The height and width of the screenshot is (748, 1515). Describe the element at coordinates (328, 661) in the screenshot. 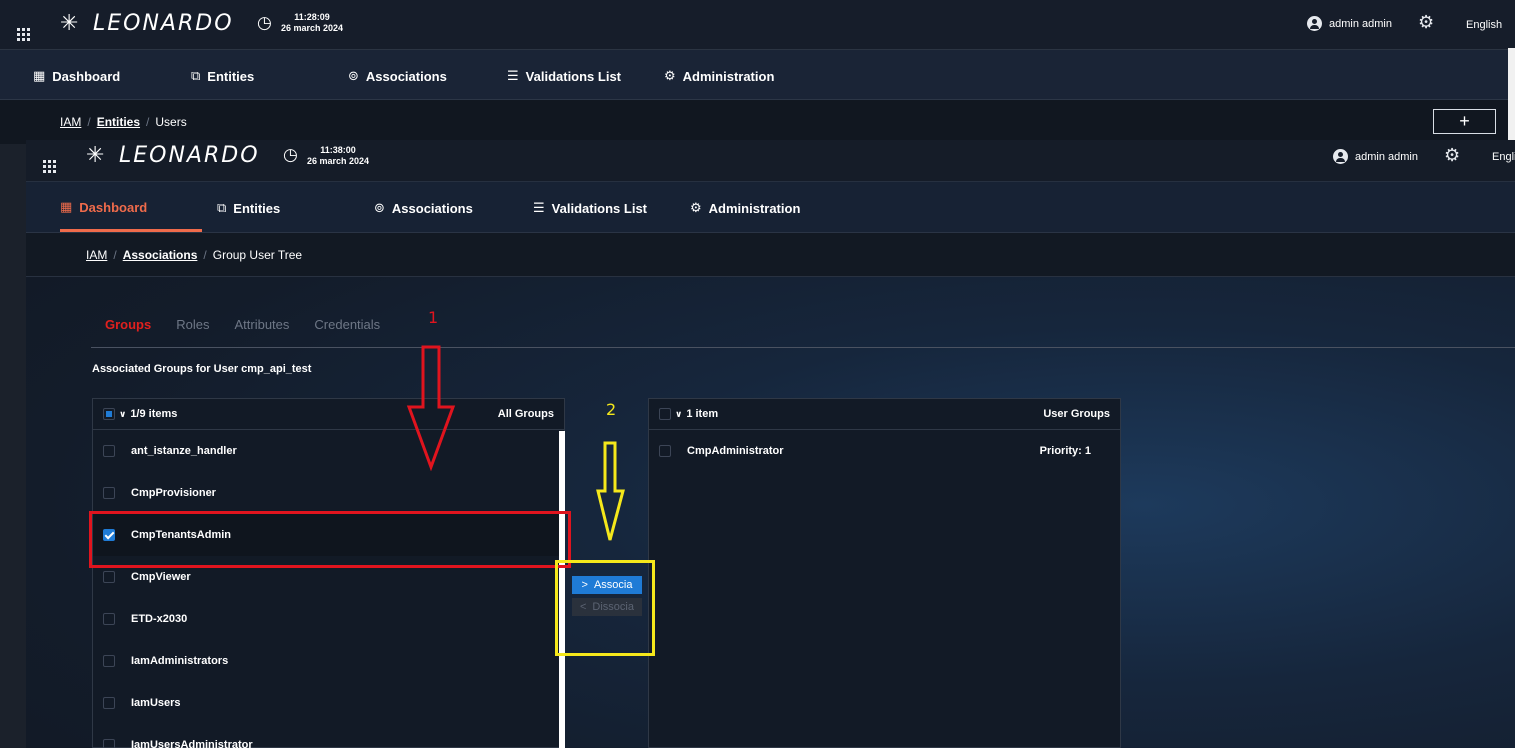

I see `list-item: IamAdministrators` at that location.